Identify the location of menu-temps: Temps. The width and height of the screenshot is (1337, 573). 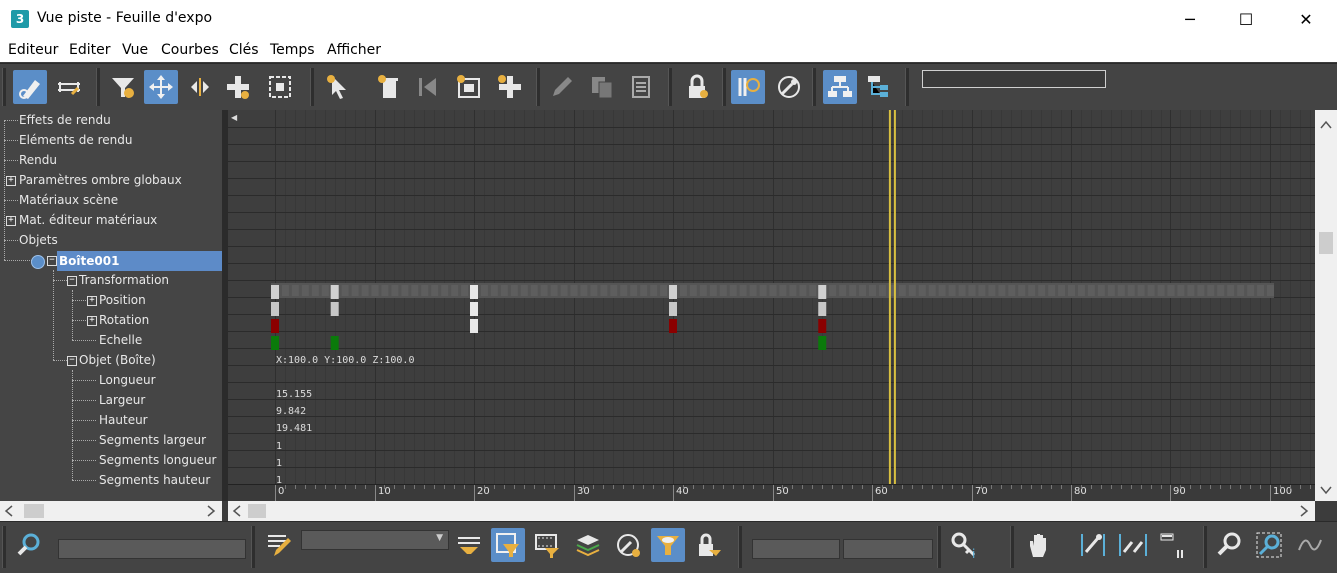
(292, 50).